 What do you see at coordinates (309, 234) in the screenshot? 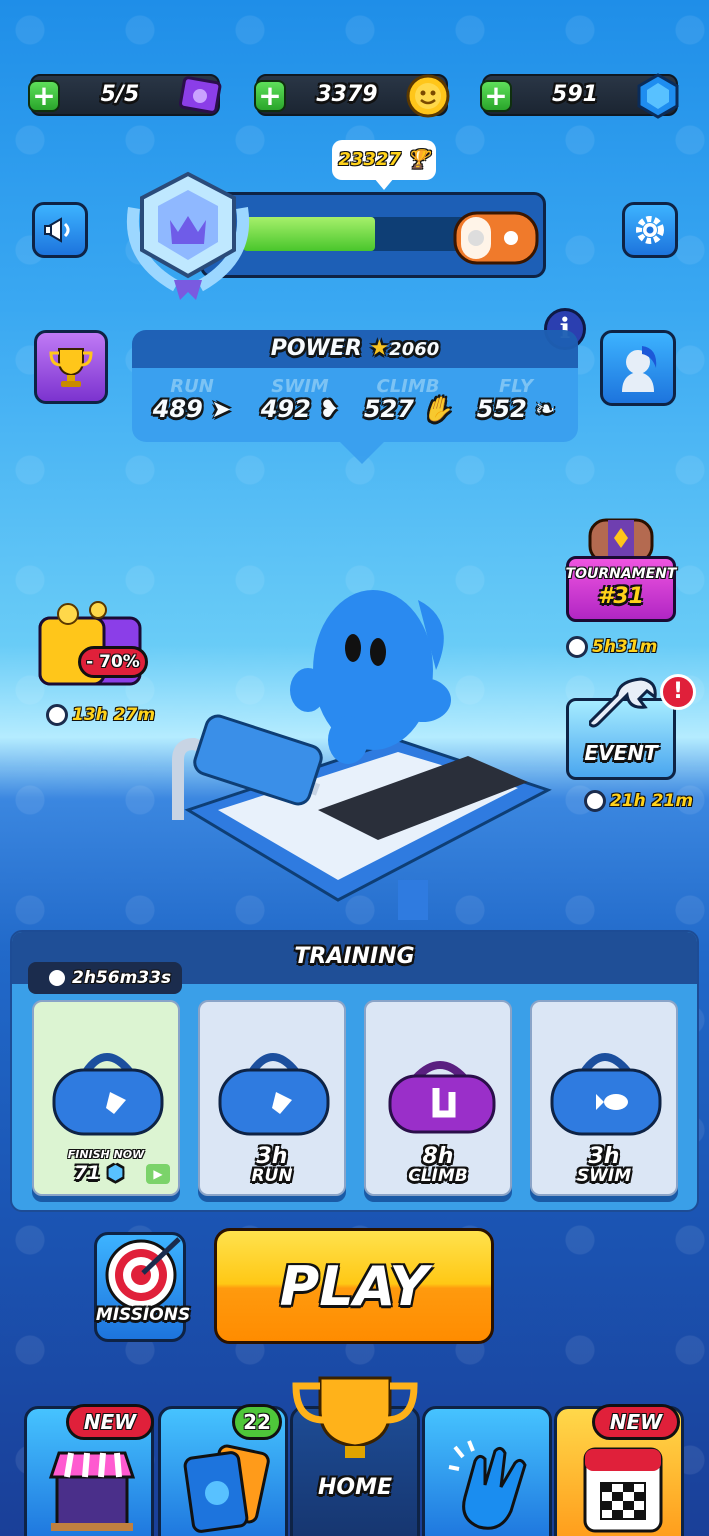
I see `rank-progress-fill` at bounding box center [309, 234].